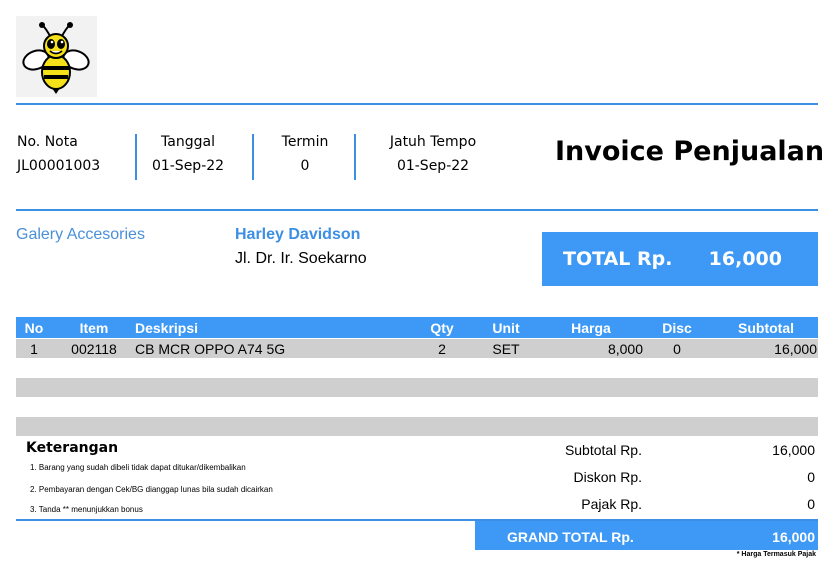 The width and height of the screenshot is (831, 568). I want to click on tax-footnote: * Harga Termasuk Pajak, so click(776, 554).